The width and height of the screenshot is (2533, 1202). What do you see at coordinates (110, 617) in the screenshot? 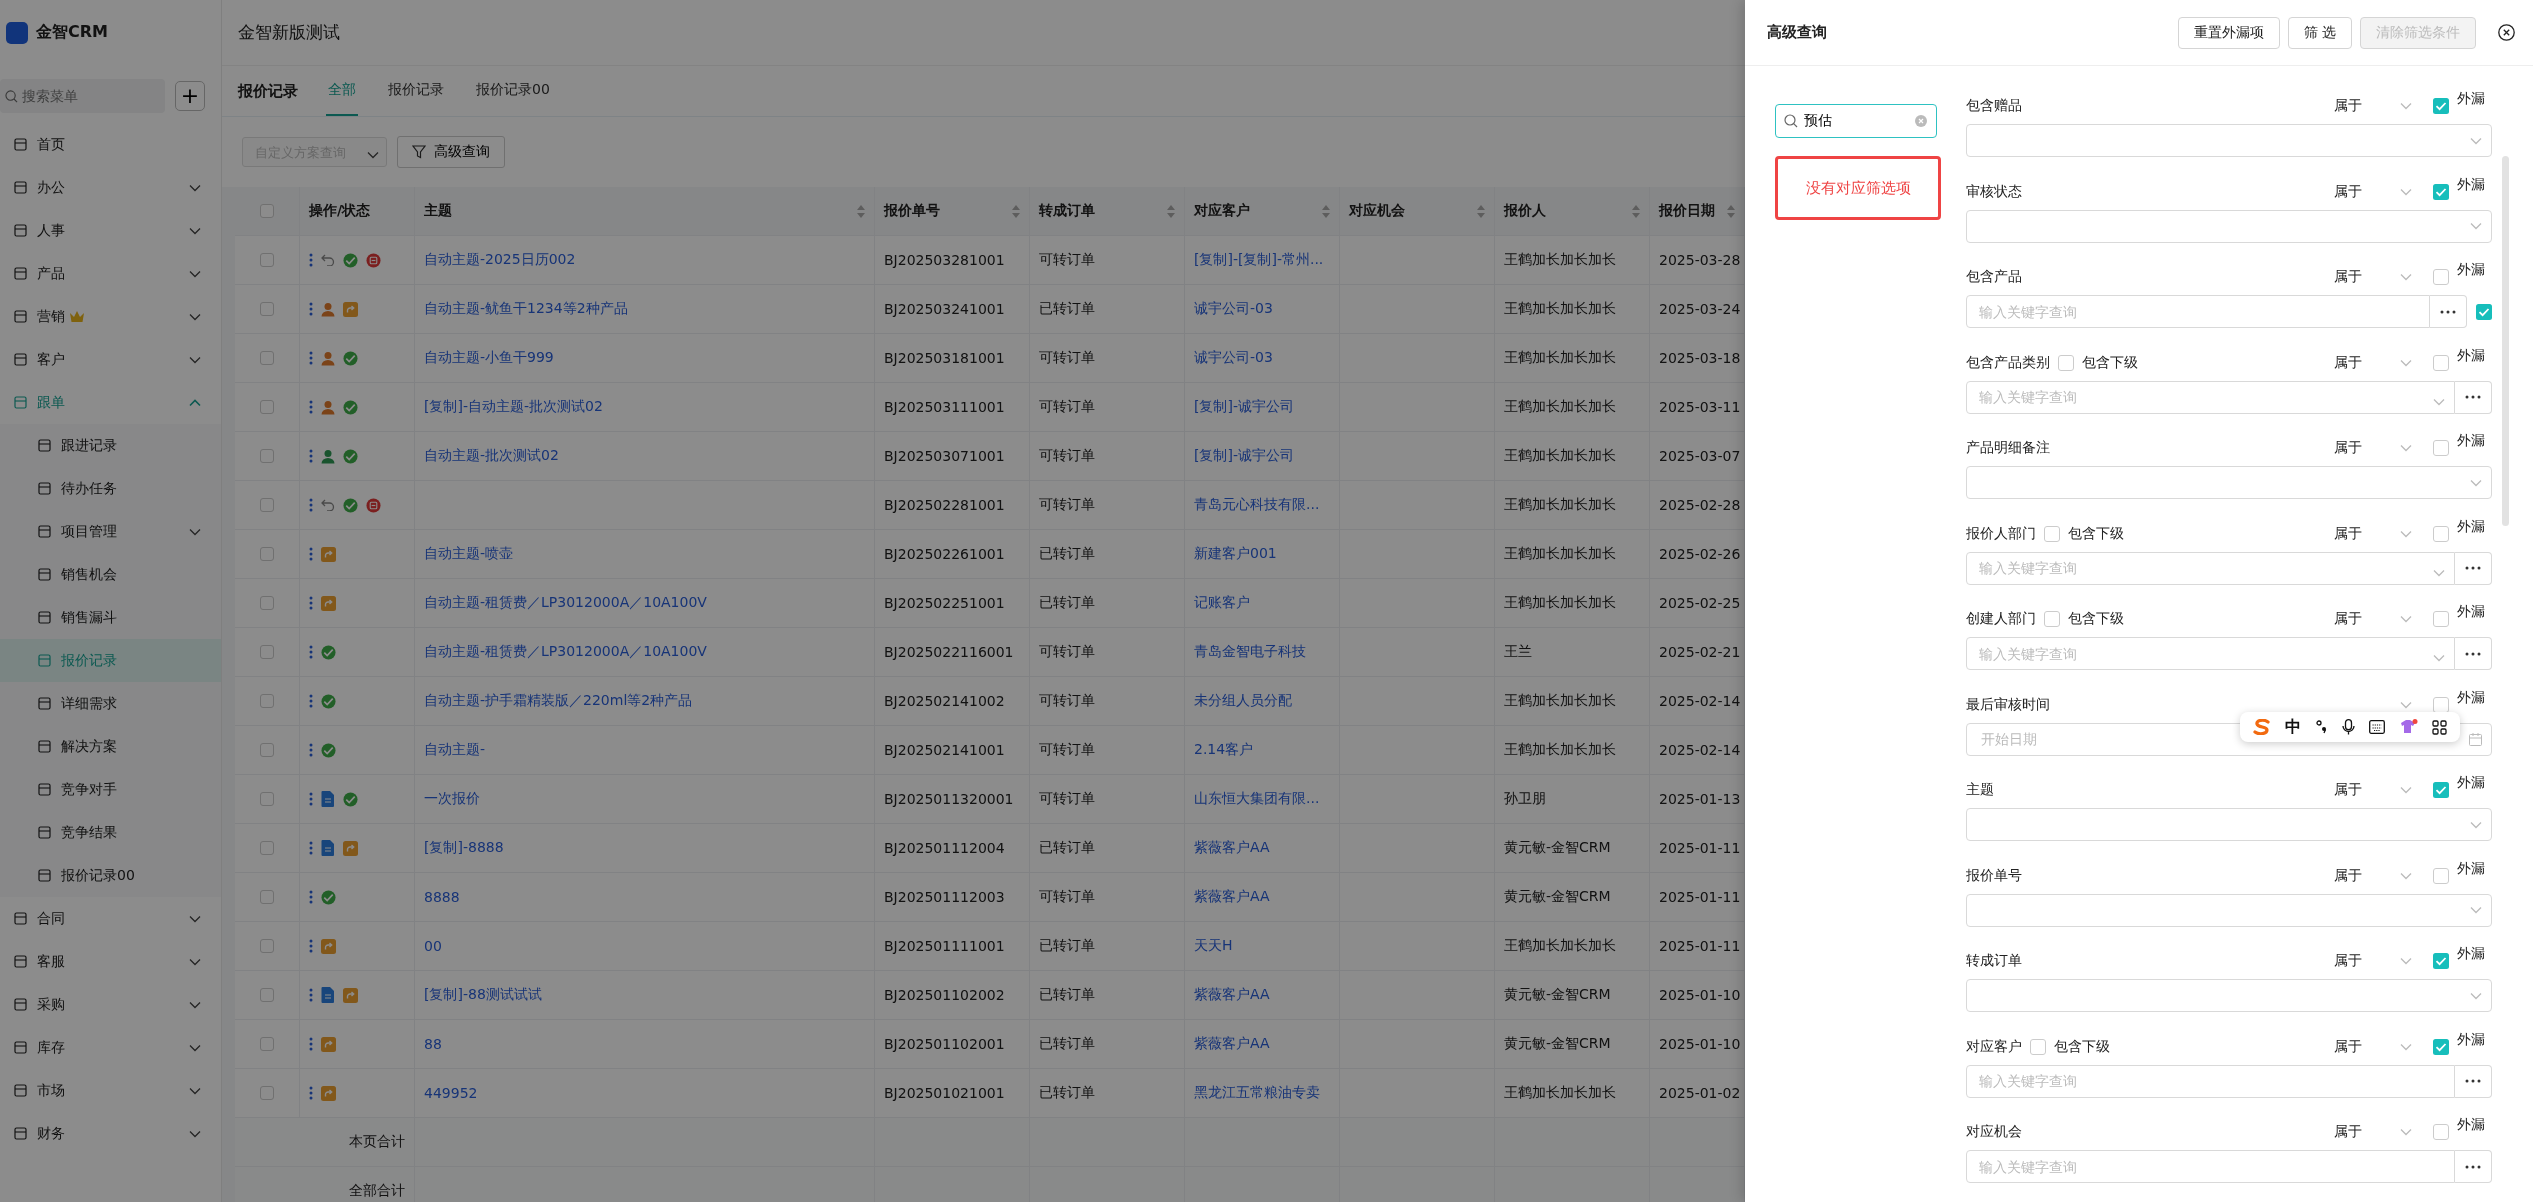
I see `menu-item: 销售漏斗` at bounding box center [110, 617].